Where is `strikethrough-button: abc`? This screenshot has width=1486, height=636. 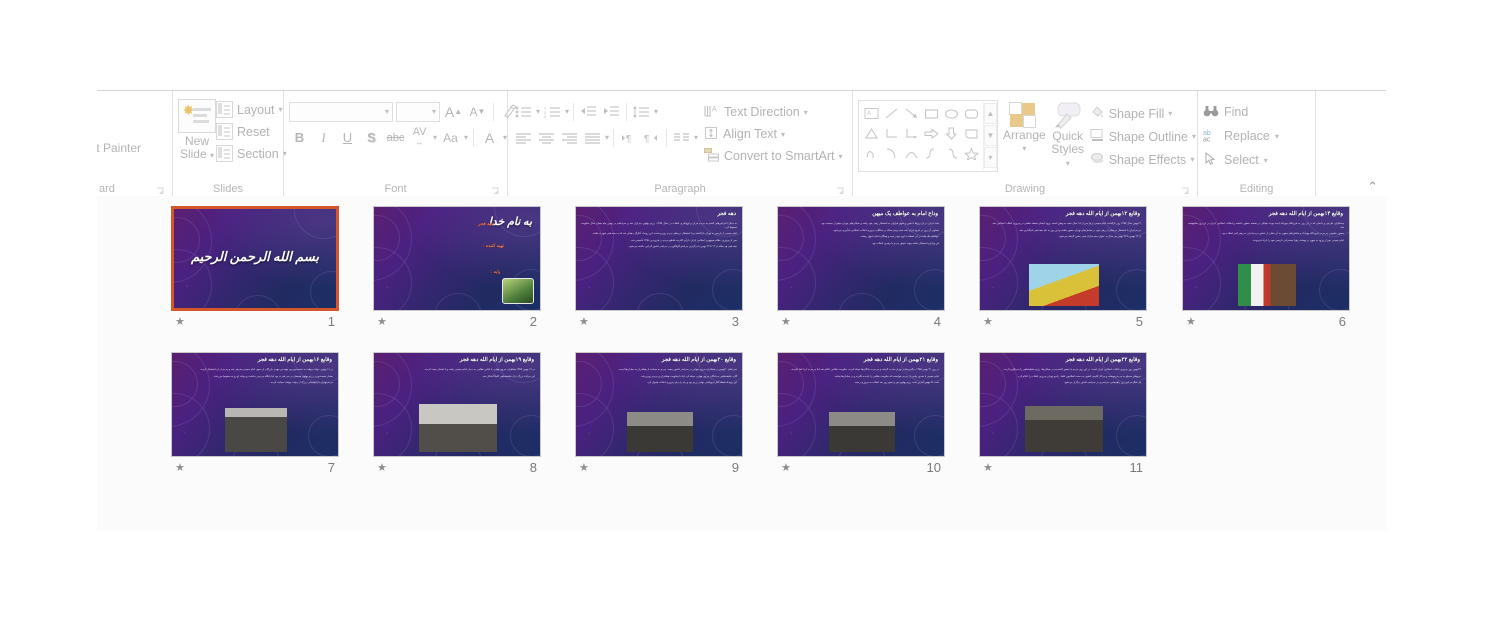 strikethrough-button: abc is located at coordinates (395, 138).